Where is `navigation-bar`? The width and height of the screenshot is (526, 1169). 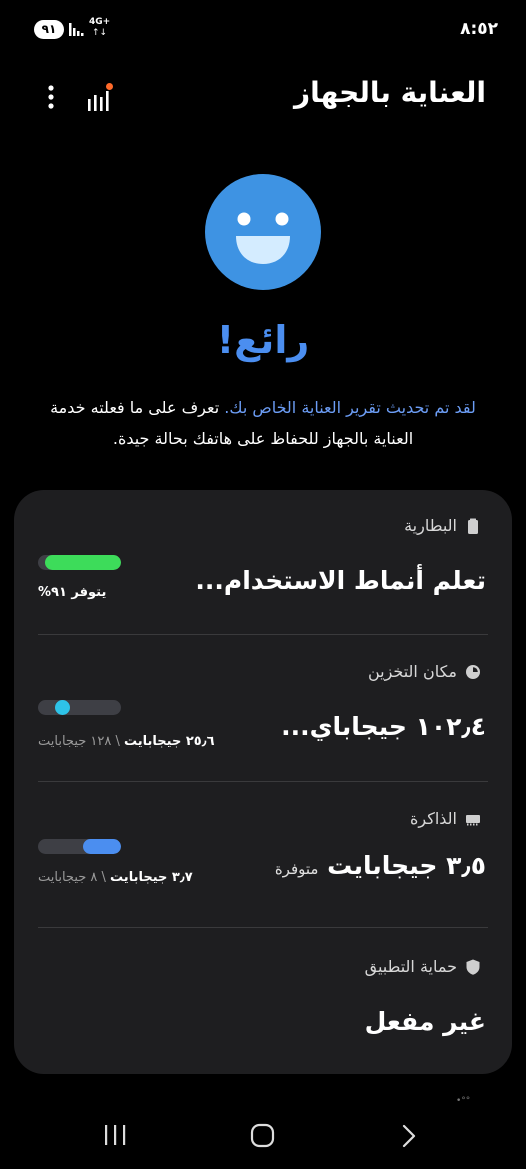 navigation-bar is located at coordinates (263, 1138).